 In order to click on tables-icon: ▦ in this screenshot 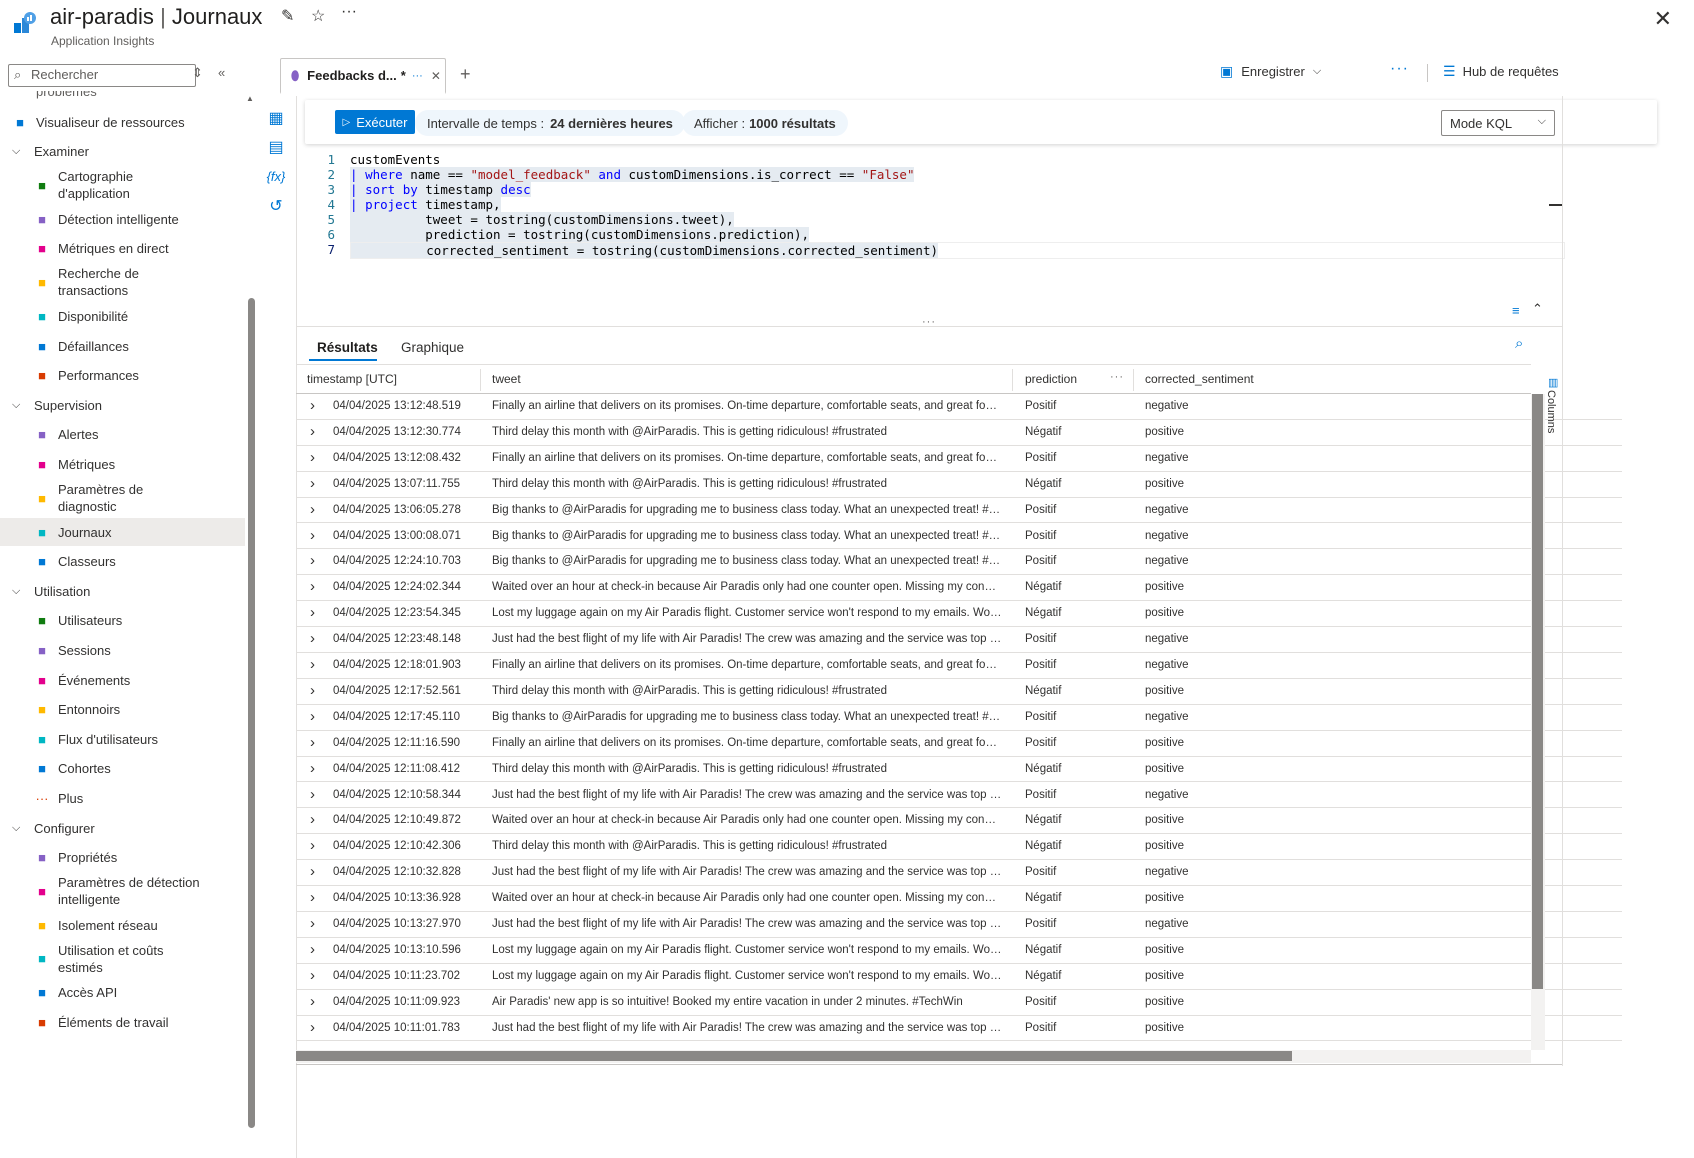, I will do `click(276, 118)`.